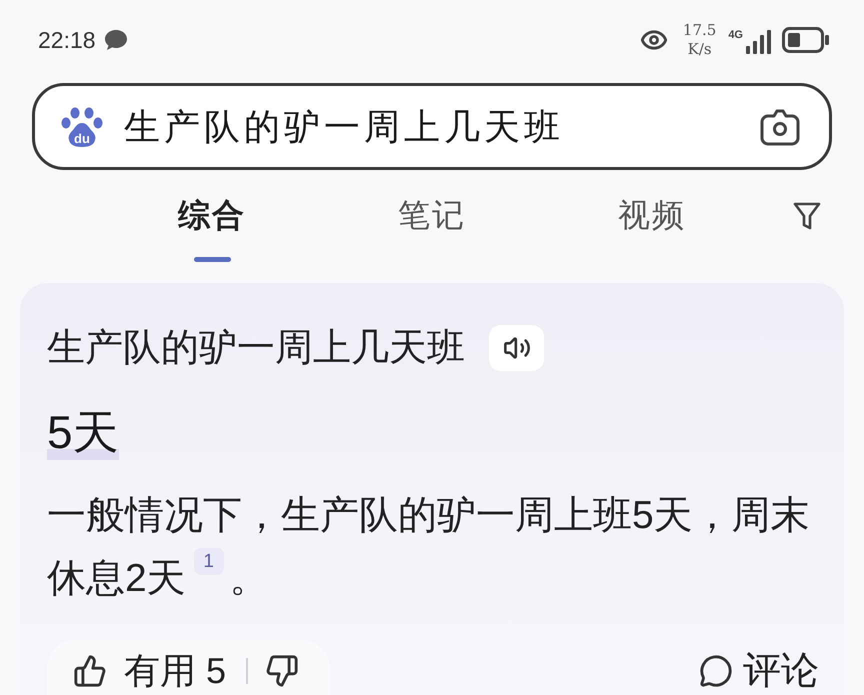  I want to click on camera-button, so click(780, 126).